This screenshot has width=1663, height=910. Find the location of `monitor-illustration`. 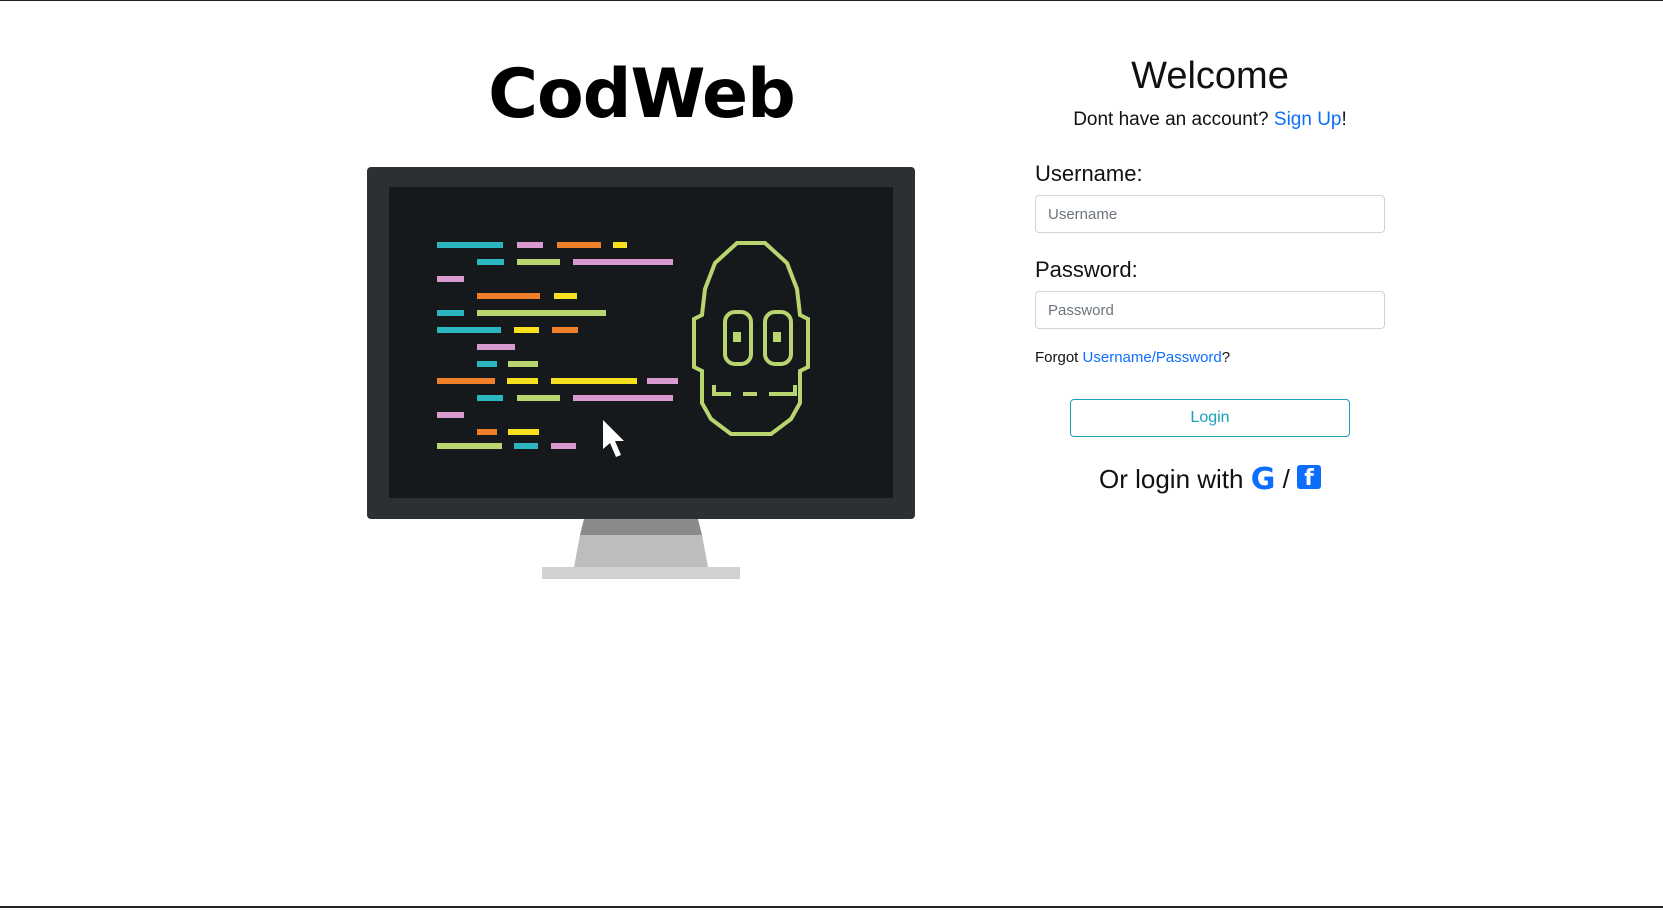

monitor-illustration is located at coordinates (641, 373).